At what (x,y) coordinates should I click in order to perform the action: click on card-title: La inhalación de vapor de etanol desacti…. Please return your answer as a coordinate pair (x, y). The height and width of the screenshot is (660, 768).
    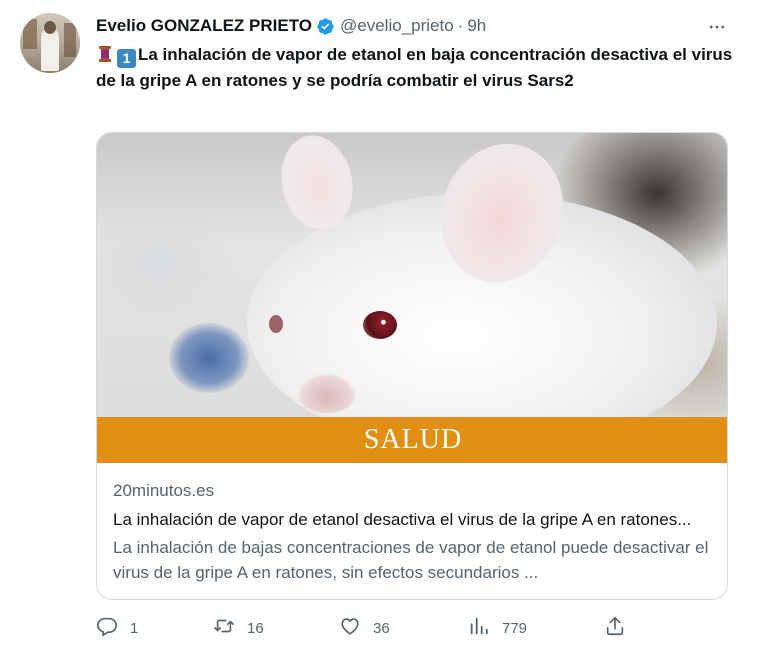
    Looking at the image, I should click on (402, 519).